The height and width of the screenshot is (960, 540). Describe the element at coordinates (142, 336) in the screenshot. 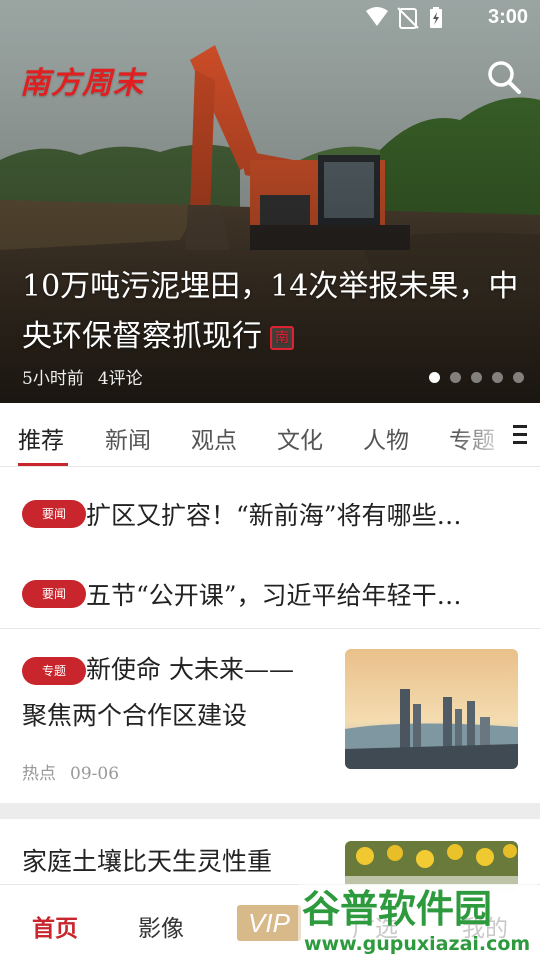

I see `hero-title-line2: 央环保督察抓现行` at that location.